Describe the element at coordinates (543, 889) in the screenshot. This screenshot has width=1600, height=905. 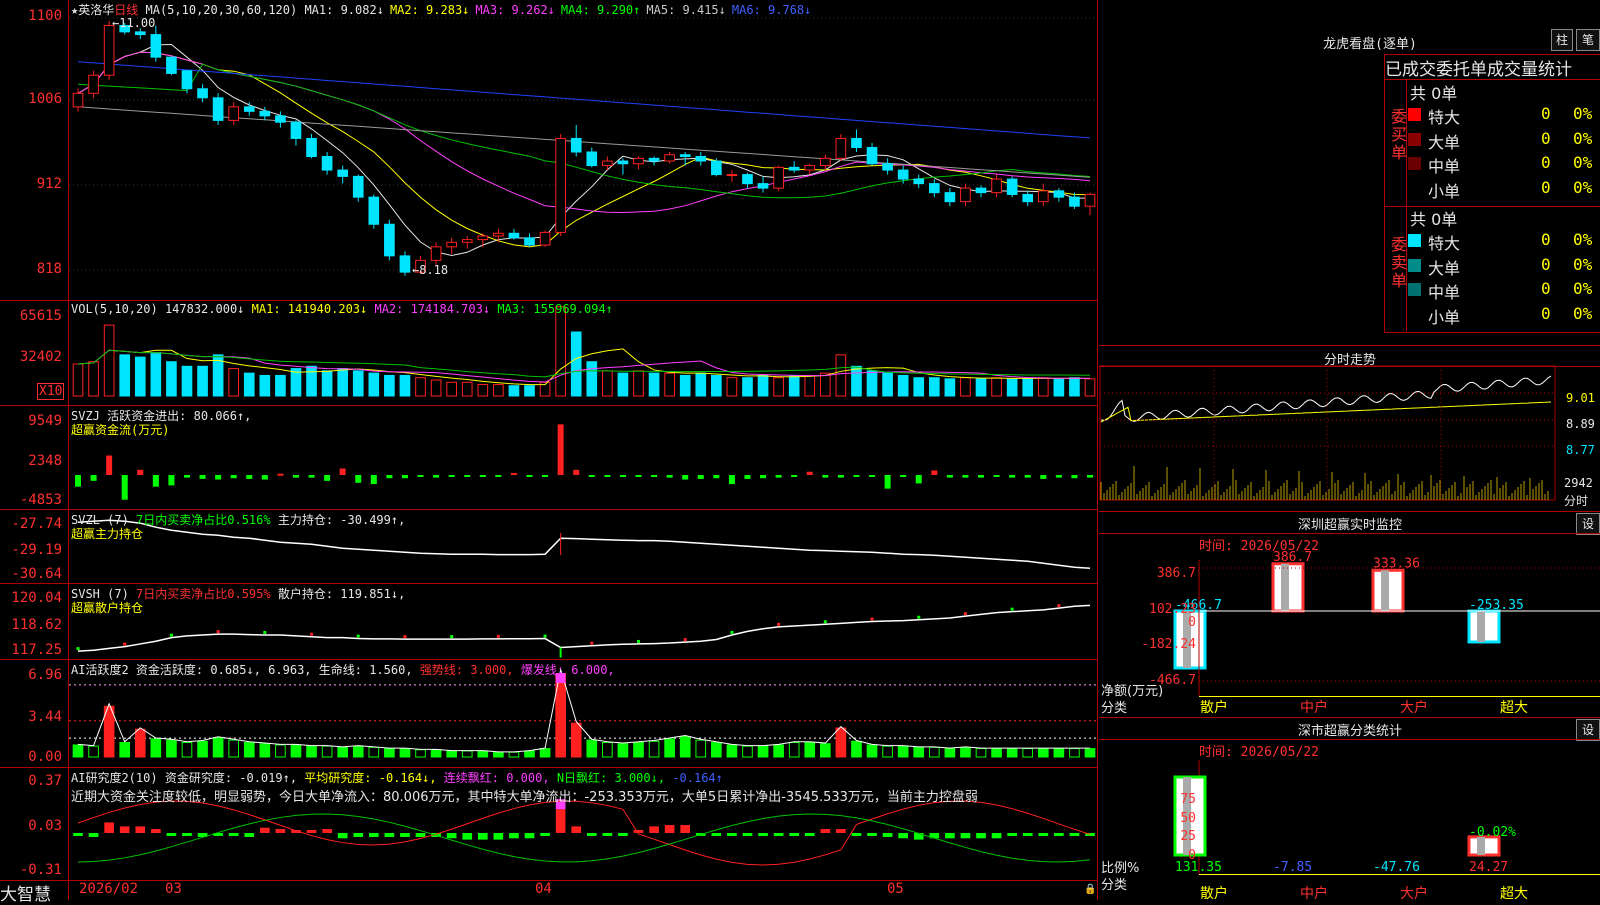
I see `x-label: 04` at that location.